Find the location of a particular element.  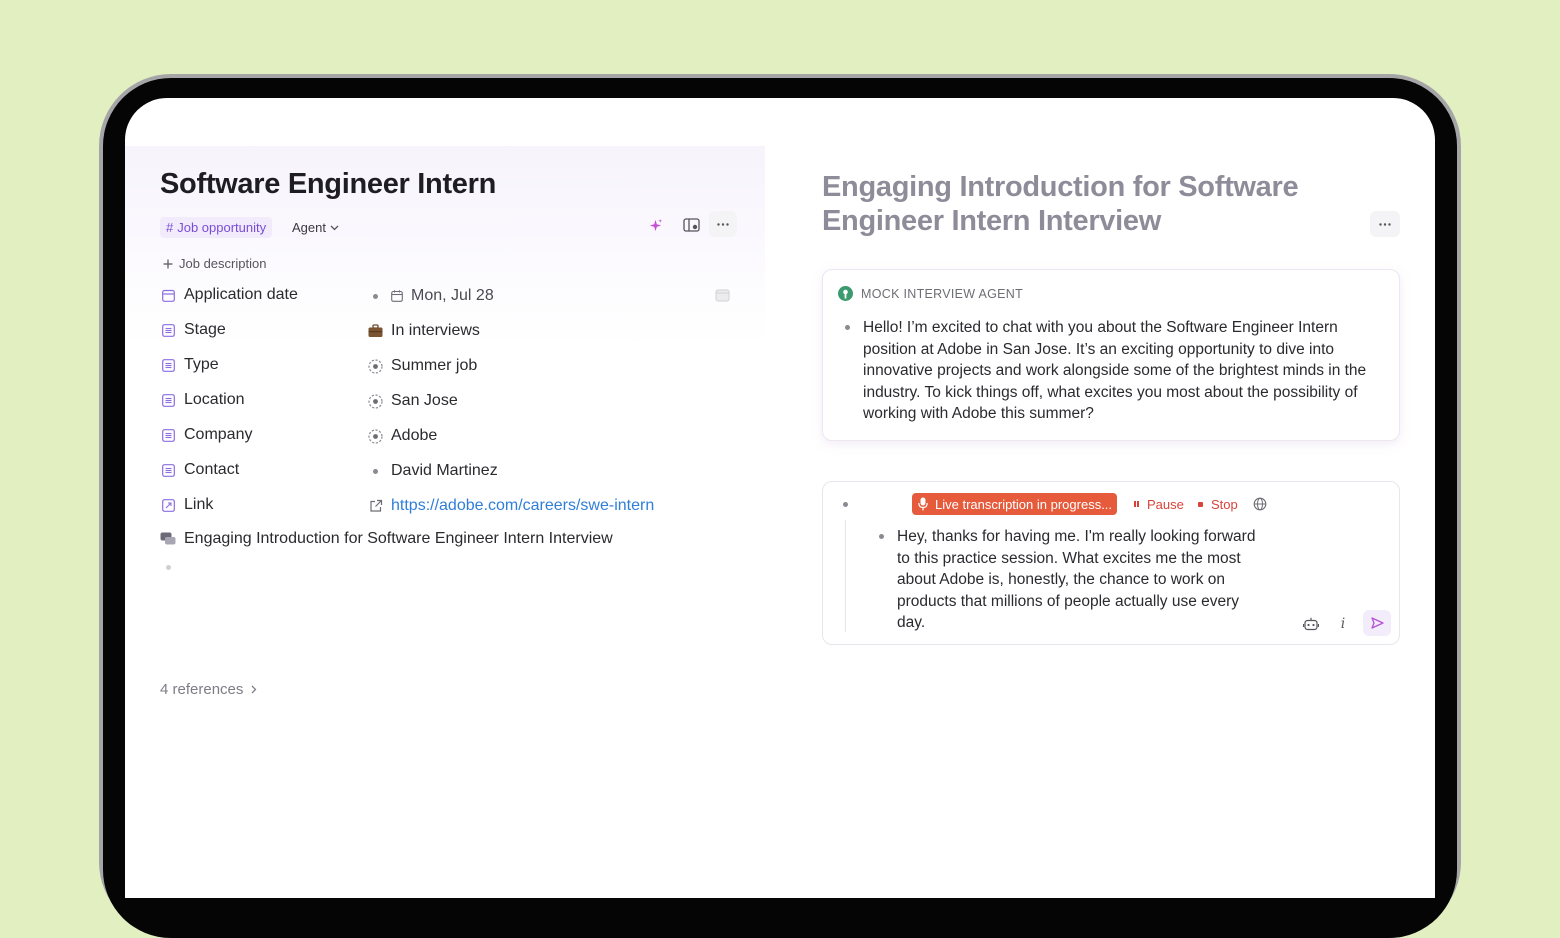

chevron-down-icon is located at coordinates (334, 227).